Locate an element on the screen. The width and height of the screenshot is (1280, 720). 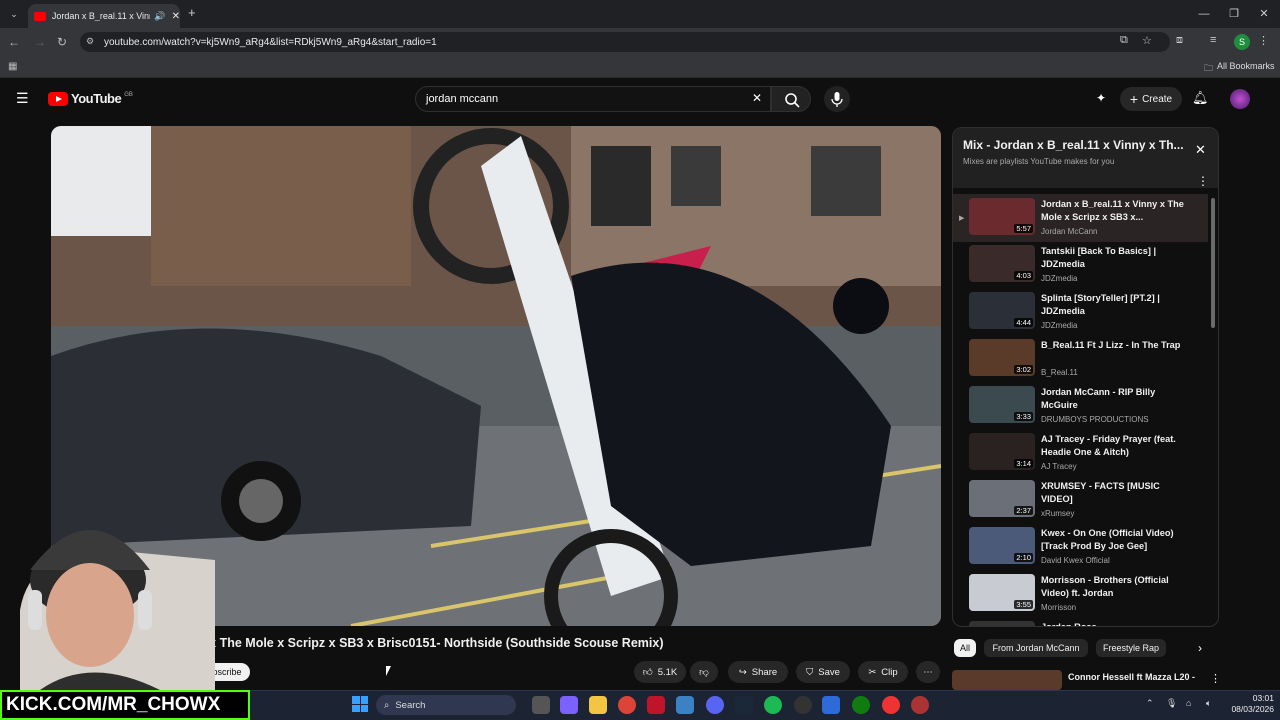
create-button: + Create is located at coordinates (1151, 99).